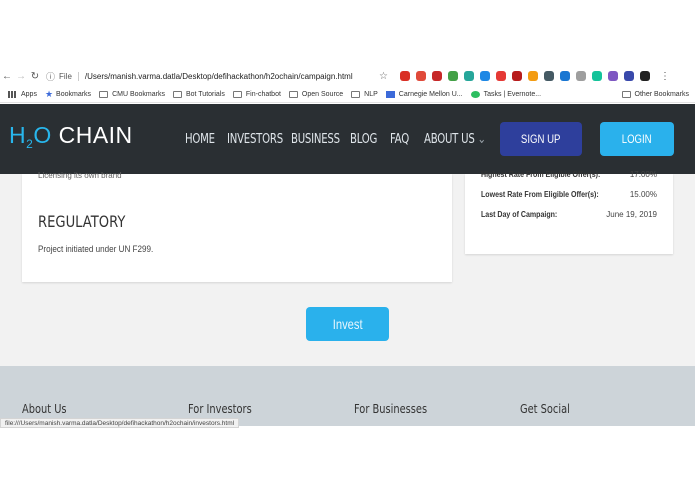  What do you see at coordinates (95, 135) in the screenshot?
I see `logo-chain: CHAIN` at bounding box center [95, 135].